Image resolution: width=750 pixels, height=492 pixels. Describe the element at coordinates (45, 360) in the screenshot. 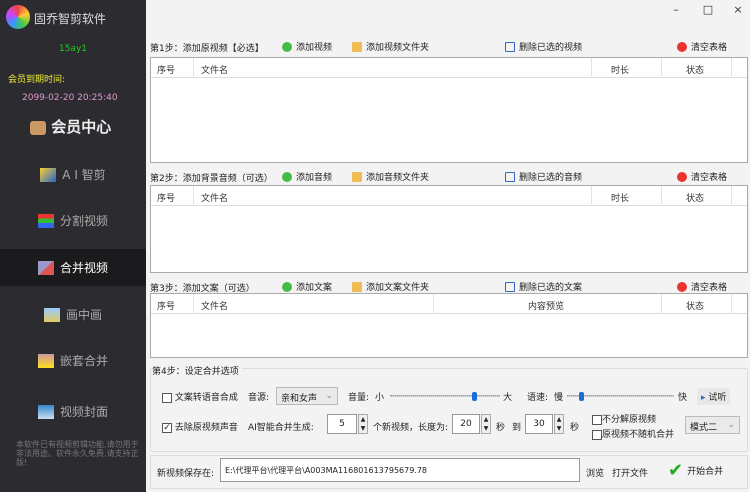

I see `nest-icon` at that location.